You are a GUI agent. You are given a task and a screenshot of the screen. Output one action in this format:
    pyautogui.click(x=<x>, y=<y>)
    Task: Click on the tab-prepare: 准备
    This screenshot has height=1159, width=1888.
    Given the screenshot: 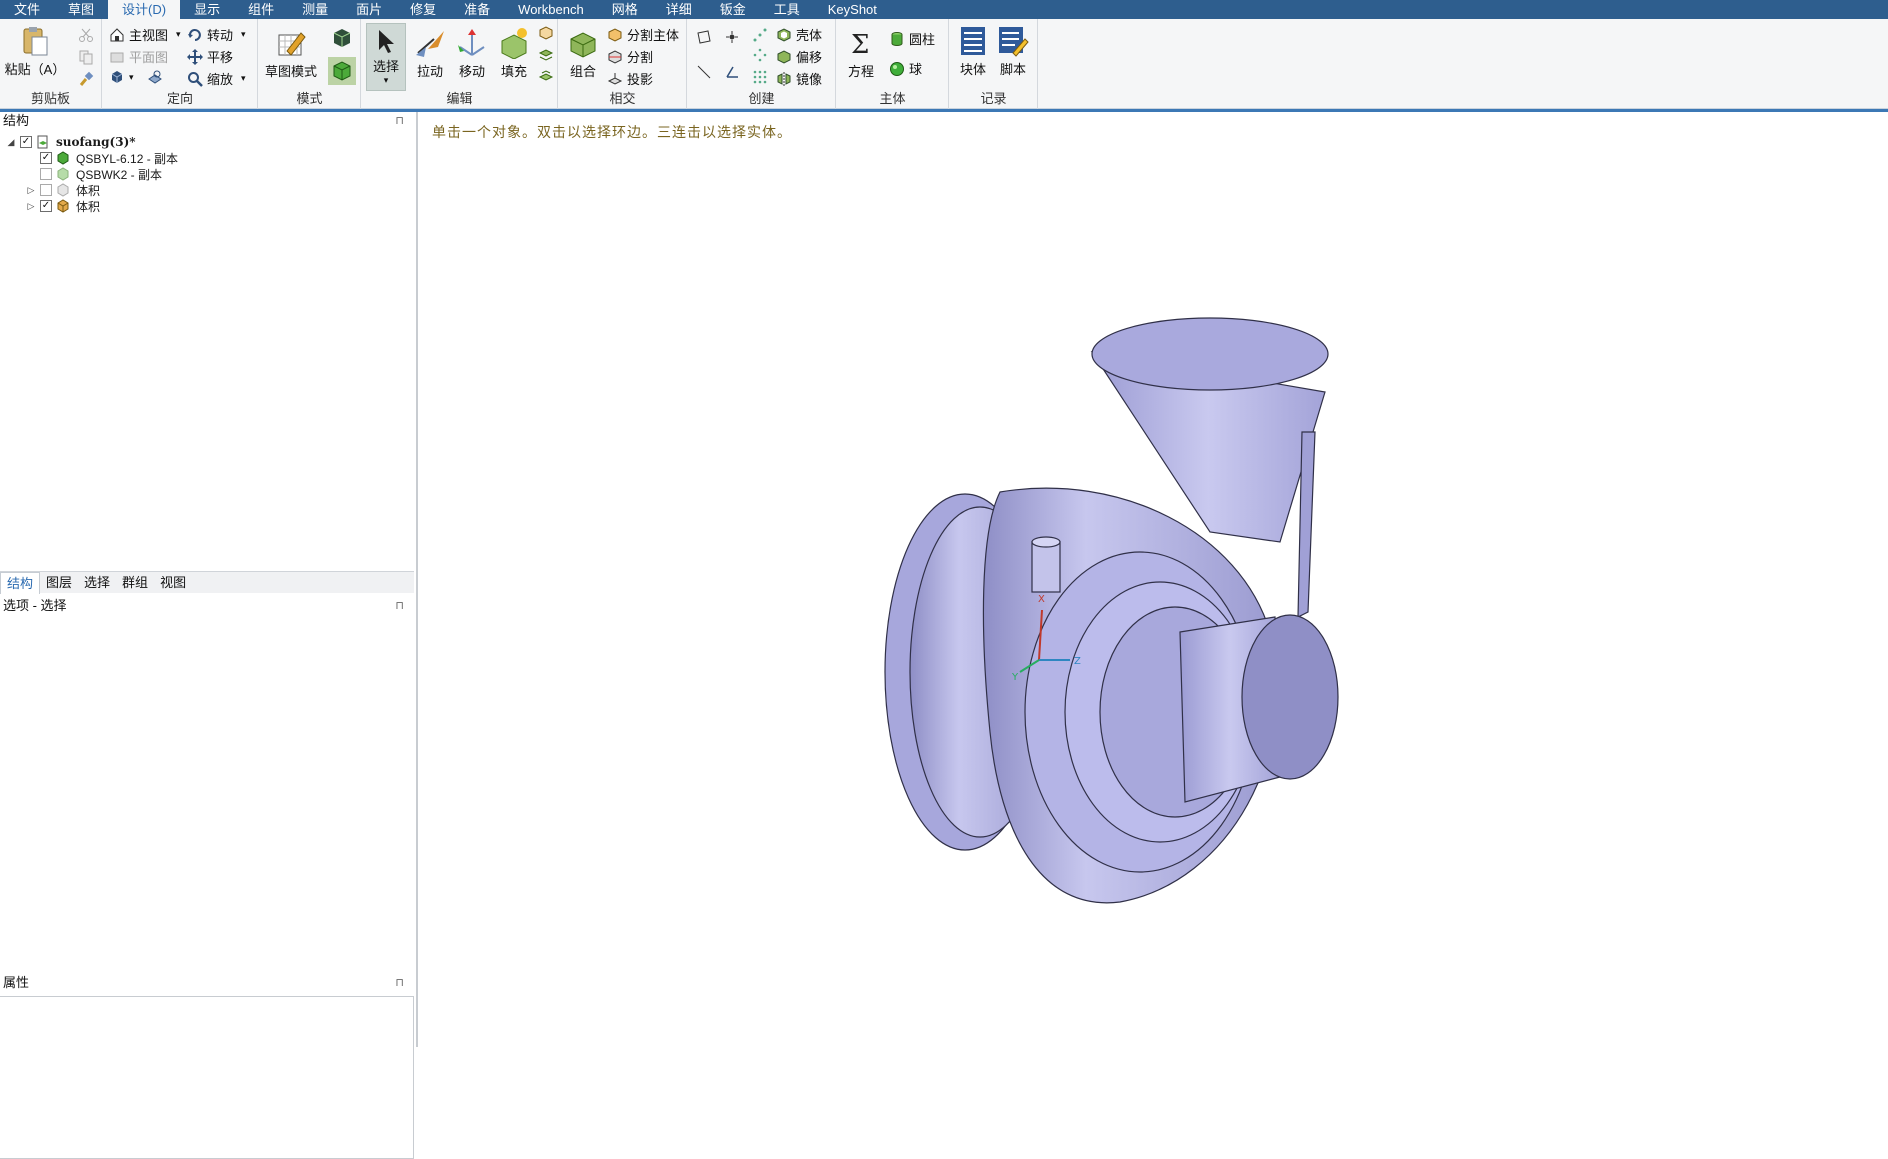 What is the action you would take?
    pyautogui.click(x=477, y=9)
    